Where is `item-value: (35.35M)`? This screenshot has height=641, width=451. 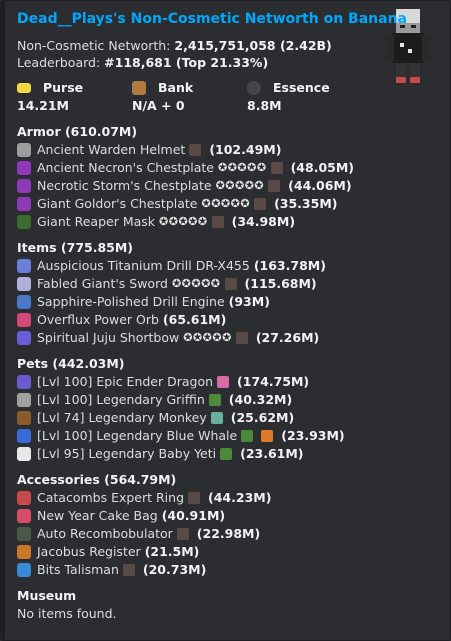 item-value: (35.35M) is located at coordinates (306, 203).